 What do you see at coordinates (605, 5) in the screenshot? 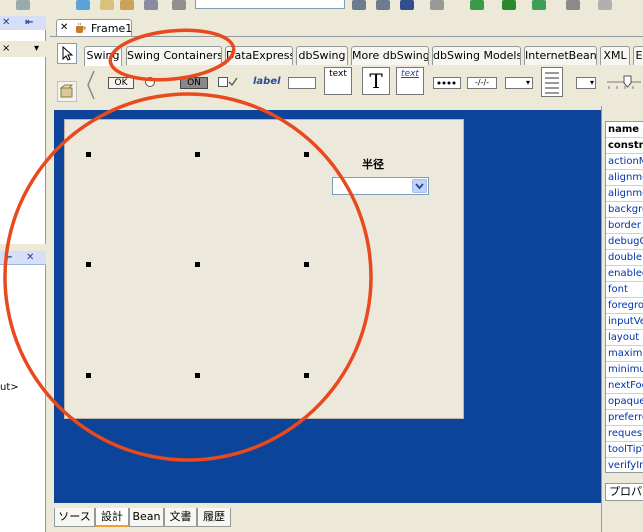
I see `tool-icon` at bounding box center [605, 5].